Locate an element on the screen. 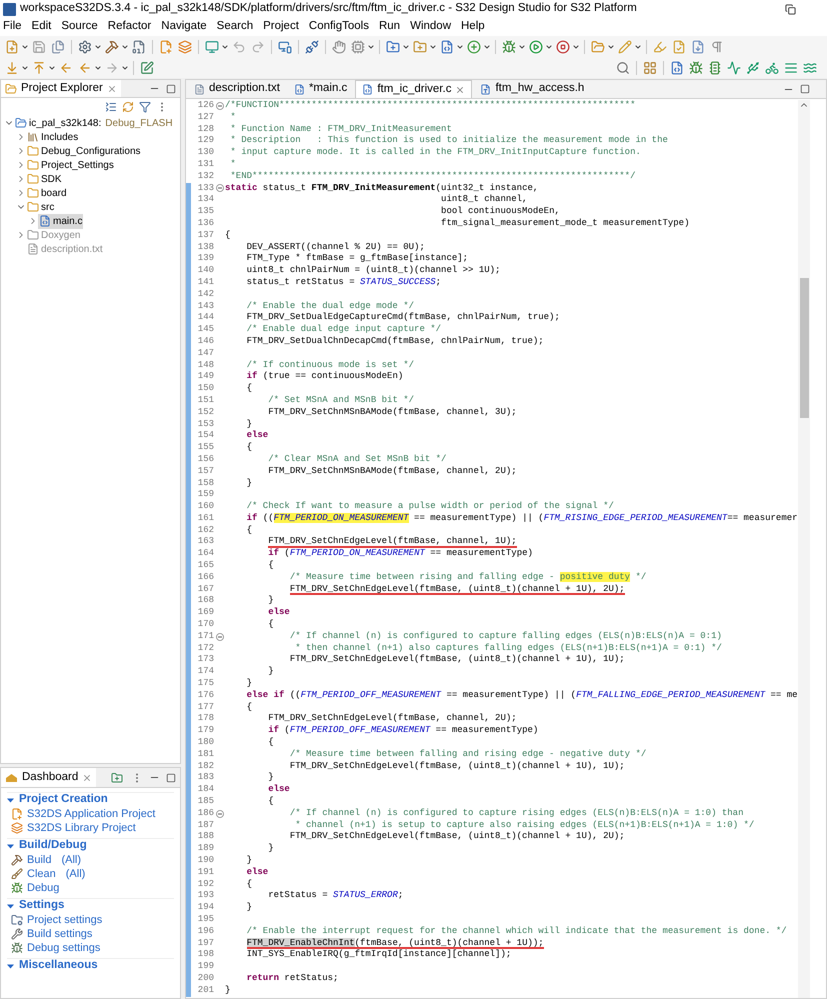  file-check-icon is located at coordinates (679, 47).